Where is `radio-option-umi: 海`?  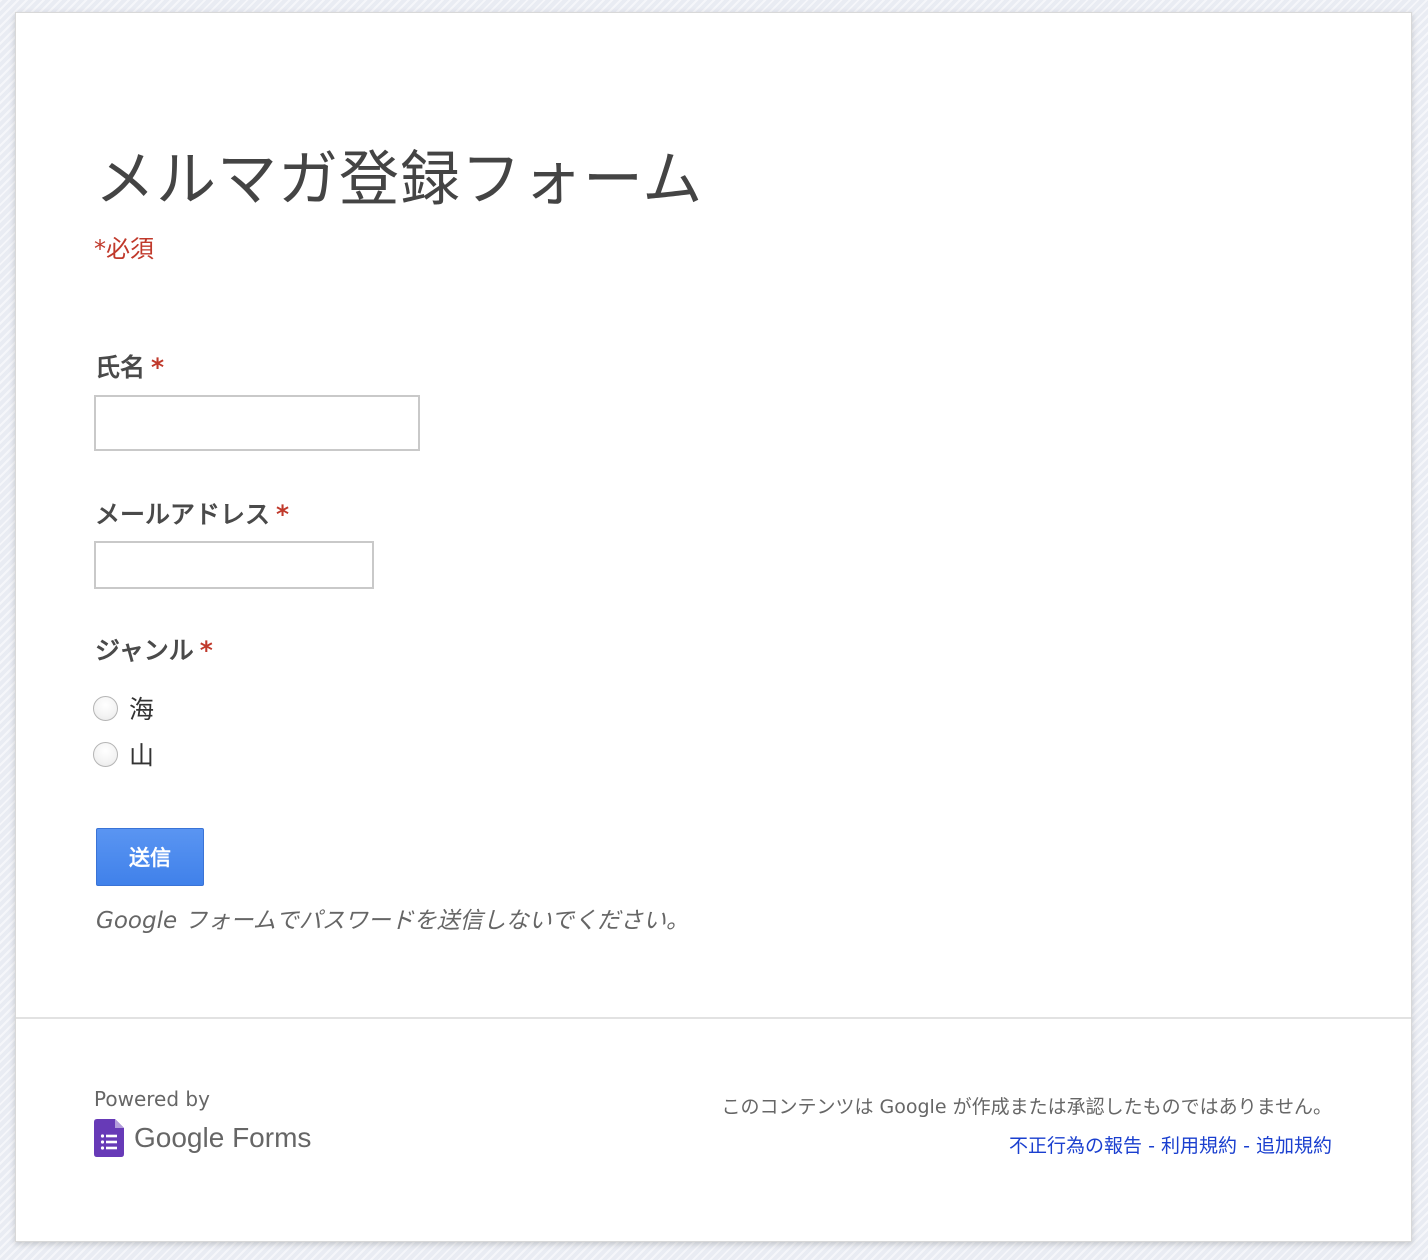
radio-option-umi: 海 is located at coordinates (123, 708).